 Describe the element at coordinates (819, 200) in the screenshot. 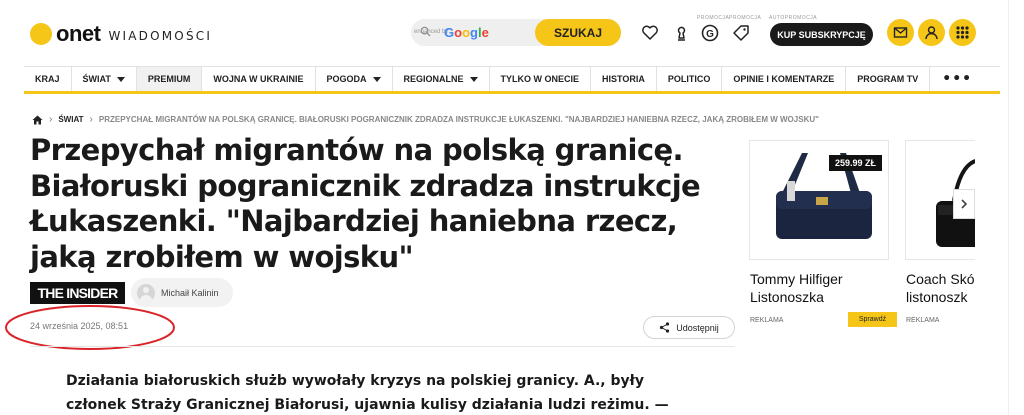

I see `product-image: 259.99 ZŁ` at that location.